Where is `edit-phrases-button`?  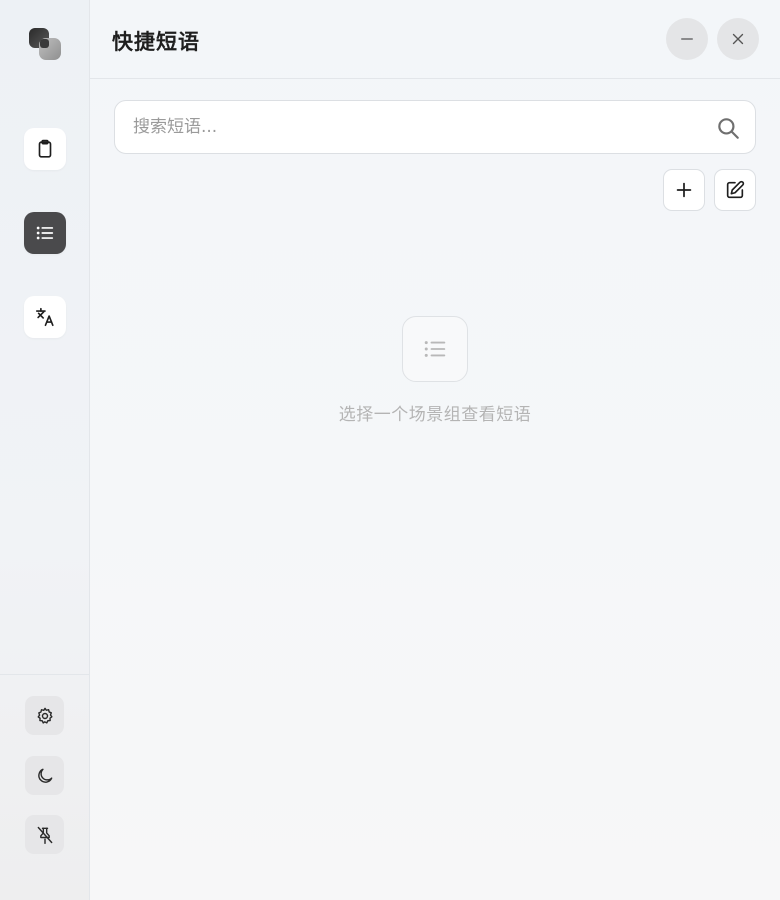
edit-phrases-button is located at coordinates (735, 190).